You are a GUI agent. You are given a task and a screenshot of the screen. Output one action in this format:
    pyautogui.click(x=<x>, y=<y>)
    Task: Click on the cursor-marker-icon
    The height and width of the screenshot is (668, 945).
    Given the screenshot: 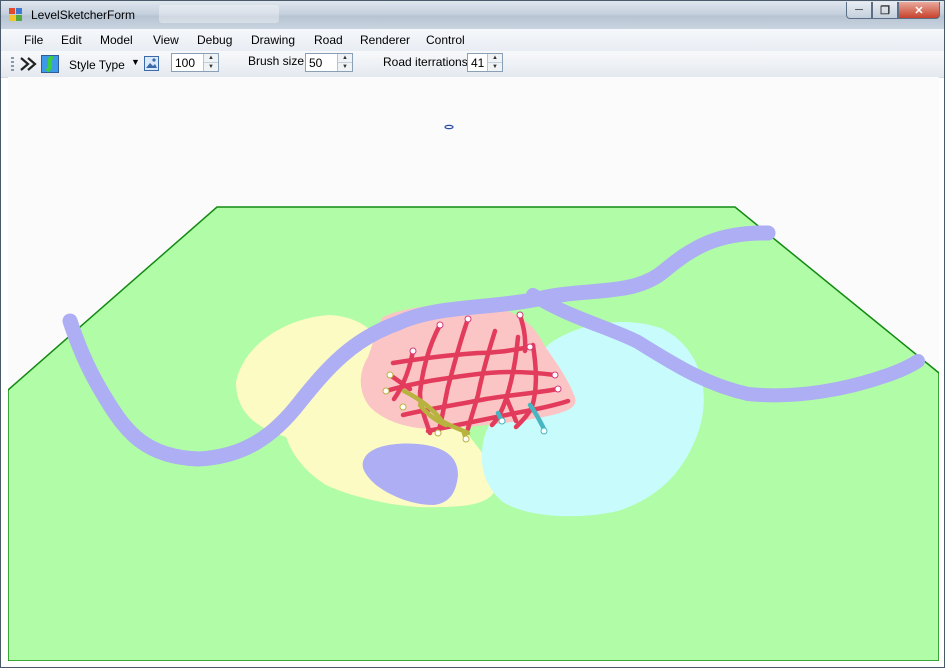 What is the action you would take?
    pyautogui.click(x=449, y=126)
    